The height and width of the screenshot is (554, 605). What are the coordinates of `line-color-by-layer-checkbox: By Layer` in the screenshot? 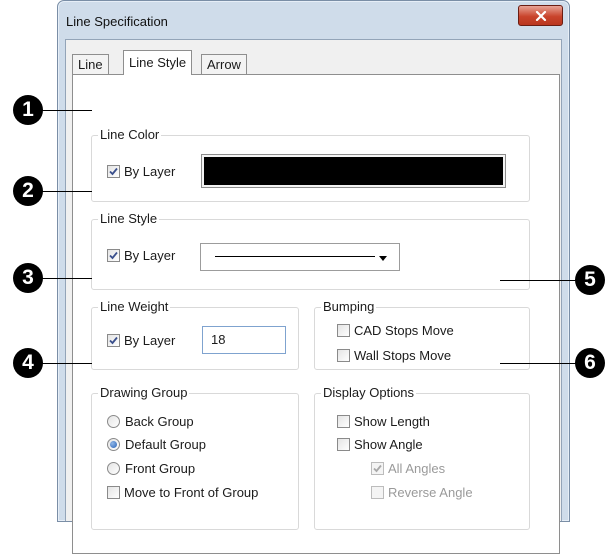 It's located at (141, 171).